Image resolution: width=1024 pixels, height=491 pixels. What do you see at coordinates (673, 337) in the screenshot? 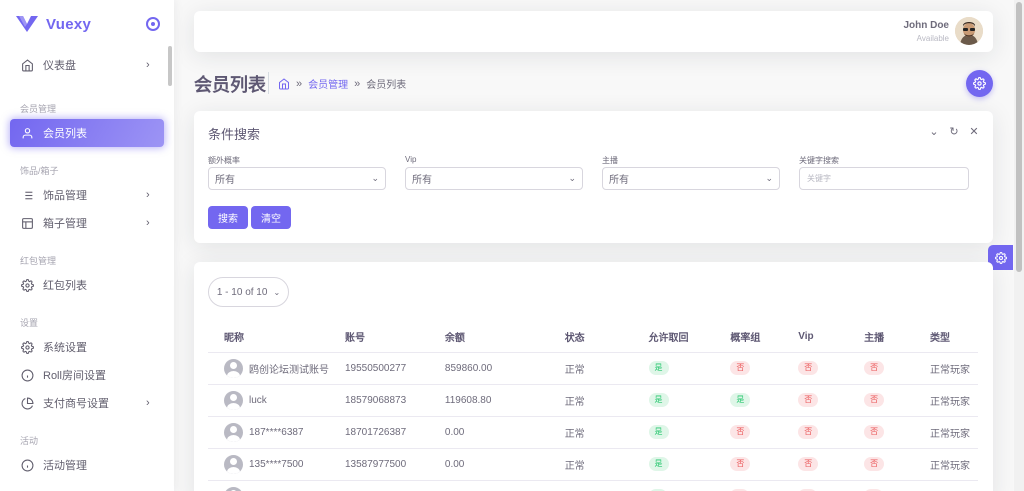
I see `column-header: 允许取回` at bounding box center [673, 337].